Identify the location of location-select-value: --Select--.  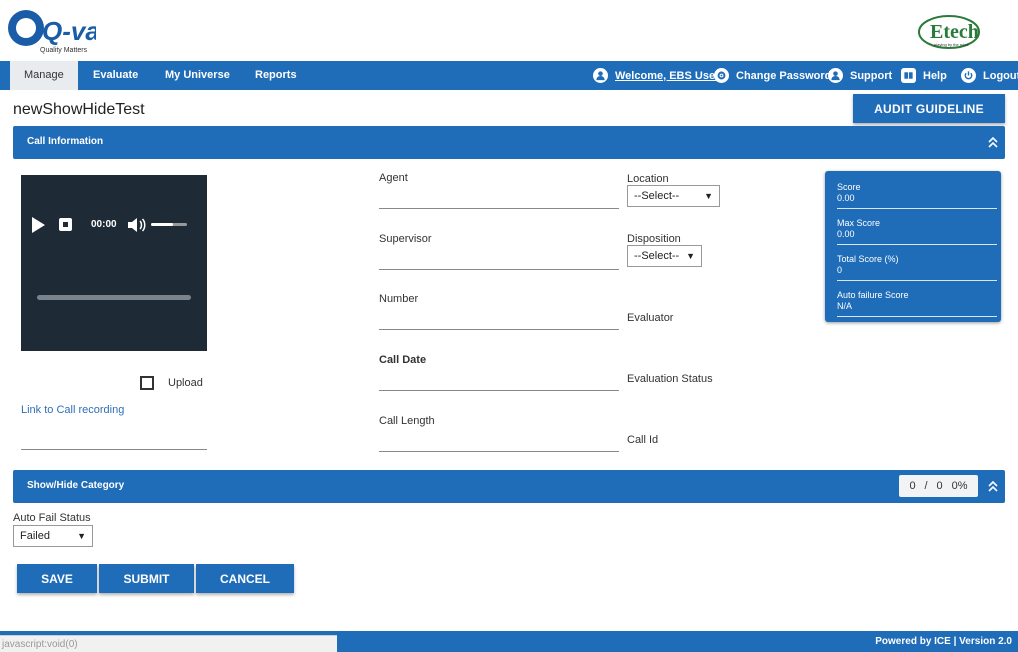
(657, 196).